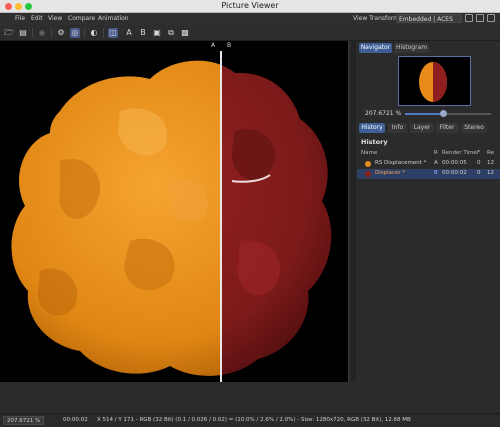  I want to click on menu-compare: Compare, so click(81, 18).